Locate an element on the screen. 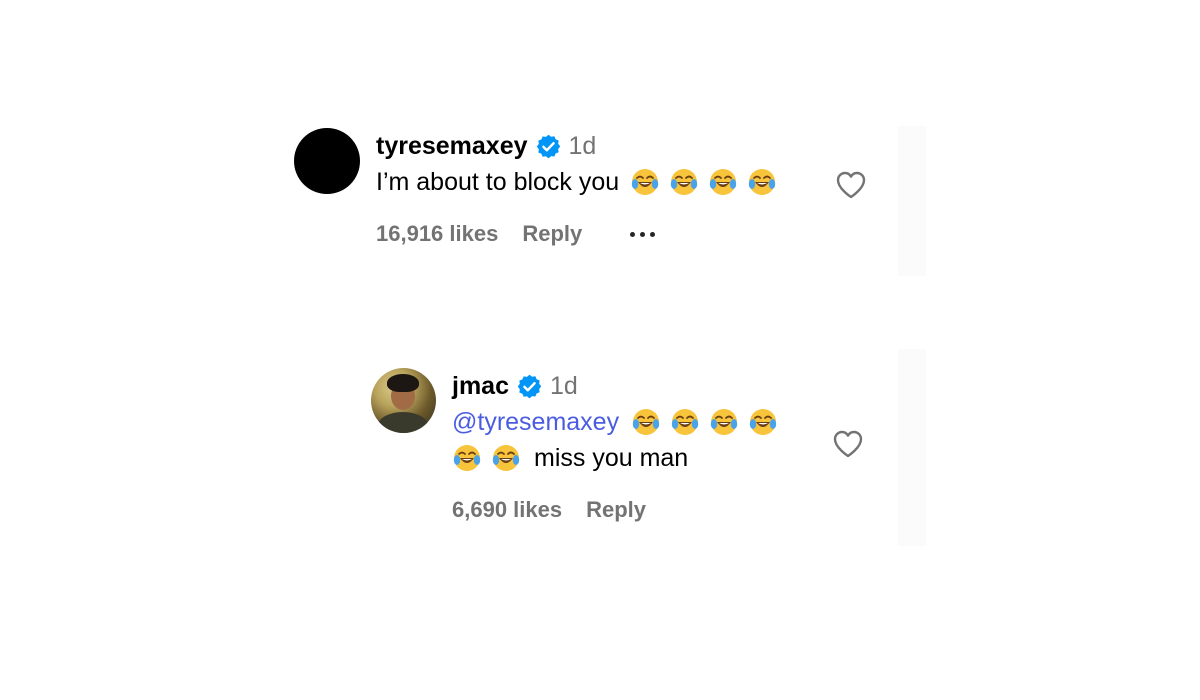  comment-text-line-2: miss you man is located at coordinates (619, 458).